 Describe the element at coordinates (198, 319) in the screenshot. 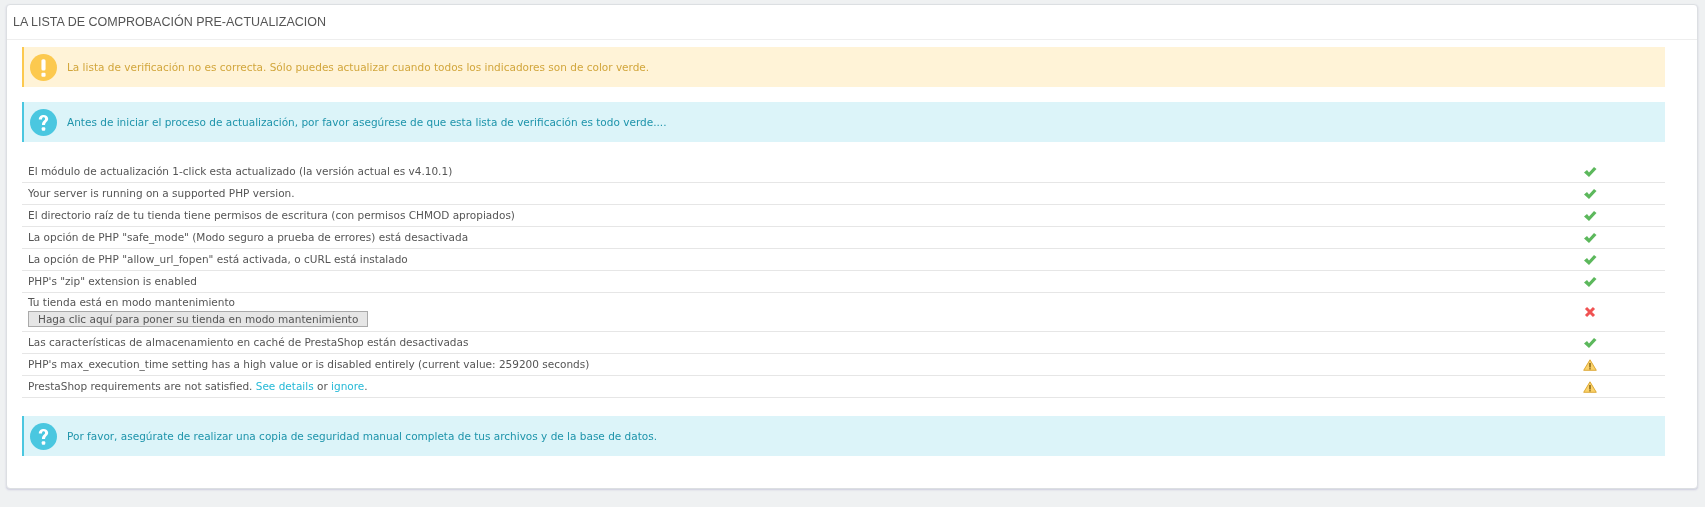

I see `maintenance-button: Haga clic aquí para poner su tienda en modo mantenimiento` at that location.